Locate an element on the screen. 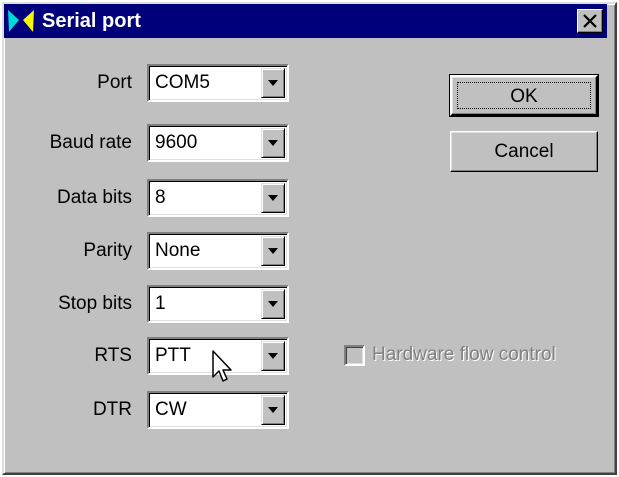 Image resolution: width=619 pixels, height=477 pixels. hardware-flow-control-label: Hardware flow control is located at coordinates (464, 354).